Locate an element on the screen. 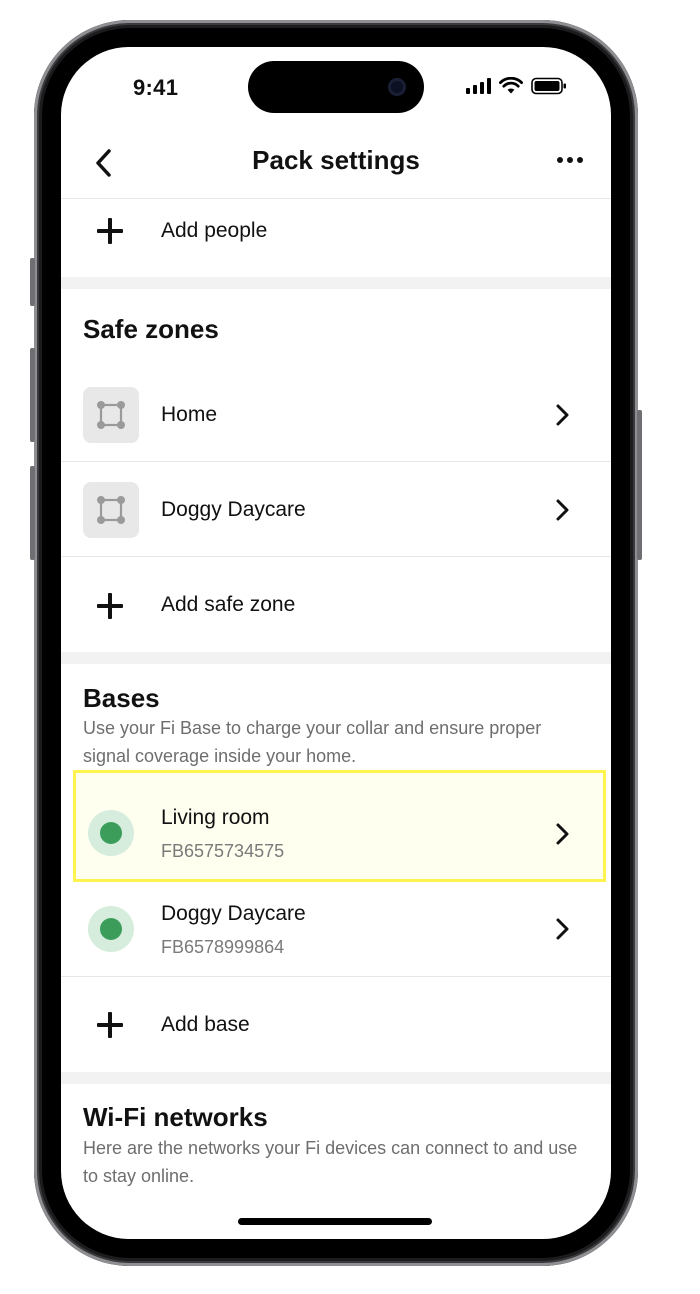  status-time: 9:41 is located at coordinates (156, 87).